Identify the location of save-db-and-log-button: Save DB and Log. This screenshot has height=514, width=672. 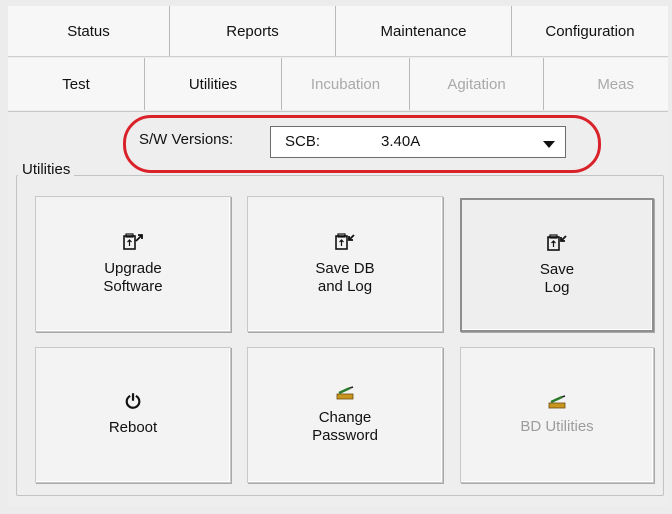
(345, 264).